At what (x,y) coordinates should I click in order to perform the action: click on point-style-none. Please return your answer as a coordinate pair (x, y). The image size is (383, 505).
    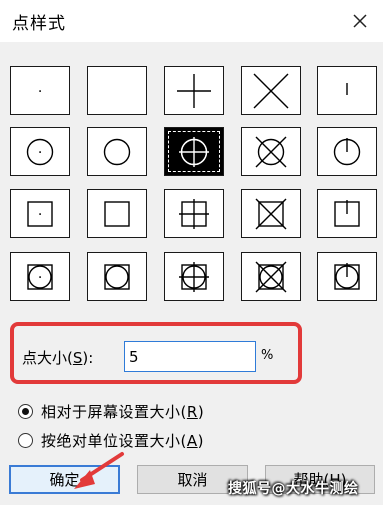
    Looking at the image, I should click on (117, 90).